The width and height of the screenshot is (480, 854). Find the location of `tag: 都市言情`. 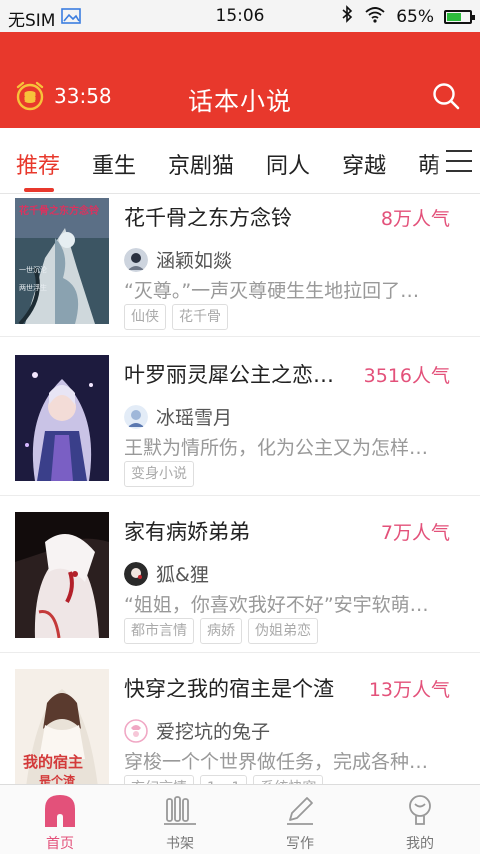

tag: 都市言情 is located at coordinates (159, 631).